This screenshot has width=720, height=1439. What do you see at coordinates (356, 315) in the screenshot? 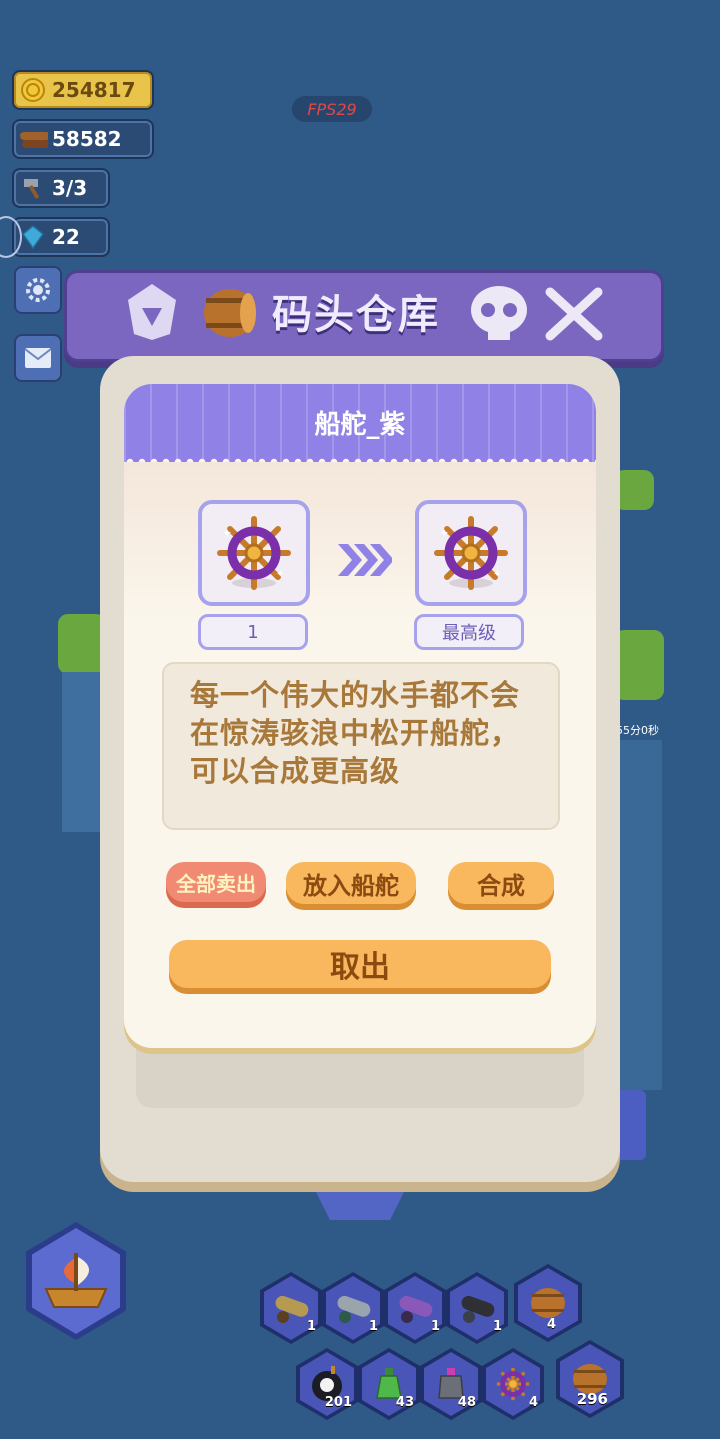
I see `banner-title: 码头仓库` at bounding box center [356, 315].